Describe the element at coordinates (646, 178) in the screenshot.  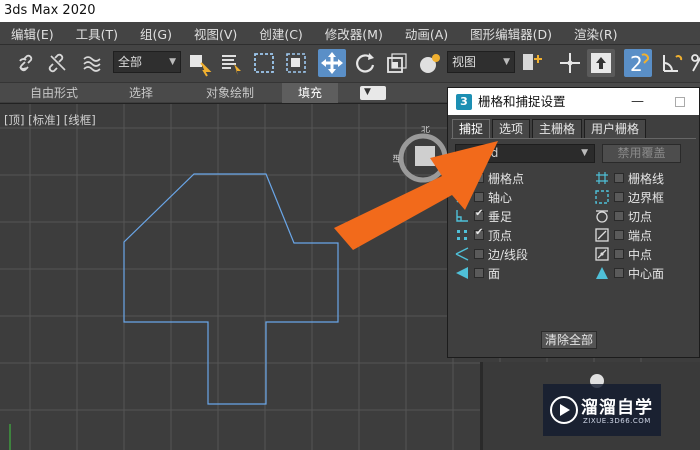
I see `snap-label: 栅格线` at that location.